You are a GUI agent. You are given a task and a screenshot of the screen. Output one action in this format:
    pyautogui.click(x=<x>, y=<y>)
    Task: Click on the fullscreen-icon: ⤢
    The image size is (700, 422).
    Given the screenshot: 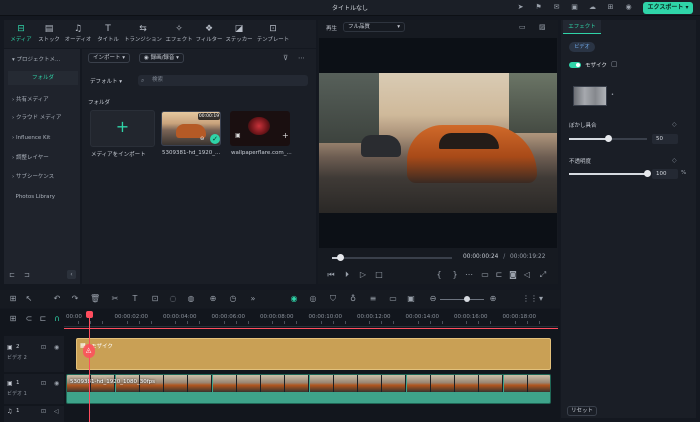 What is the action you would take?
    pyautogui.click(x=543, y=275)
    